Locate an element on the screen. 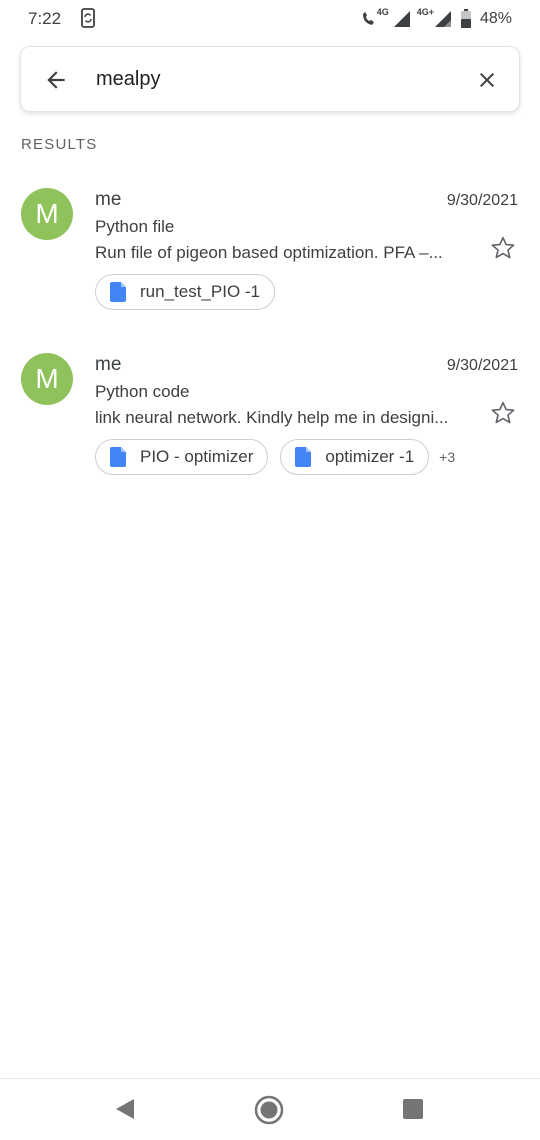  subject: Python code is located at coordinates (142, 391).